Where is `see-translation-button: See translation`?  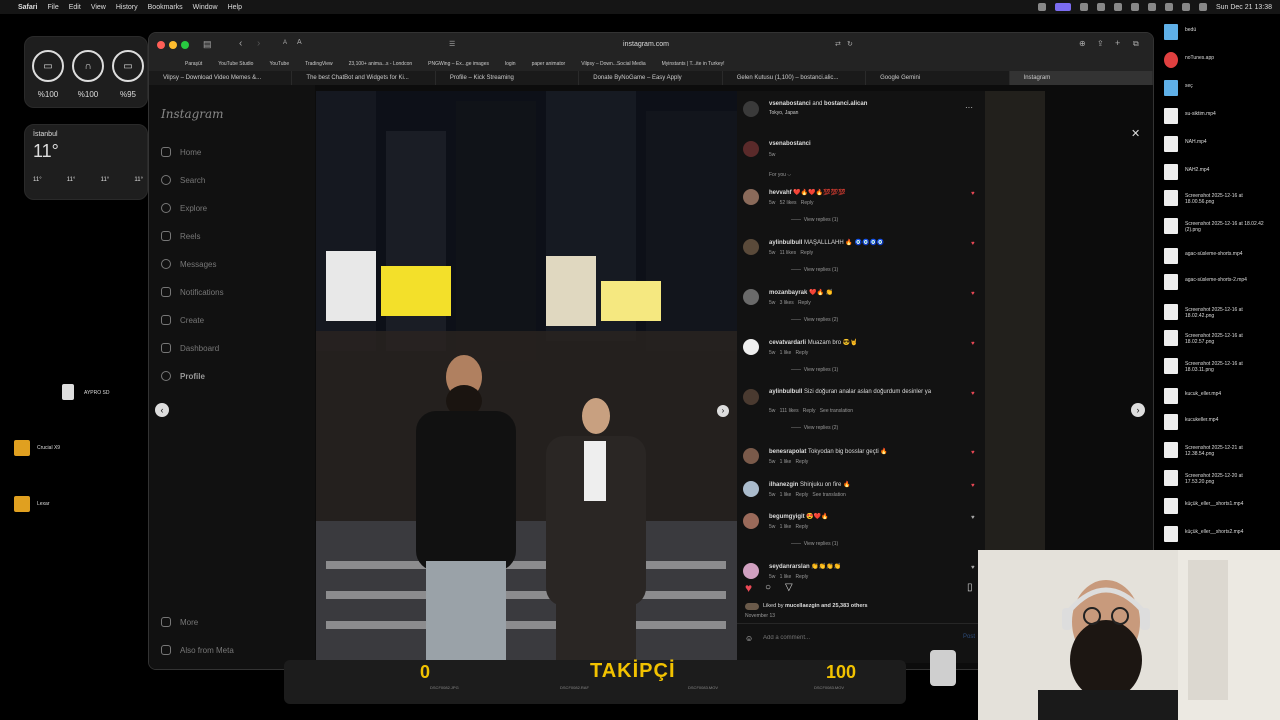
see-translation-button: See translation is located at coordinates (836, 411).